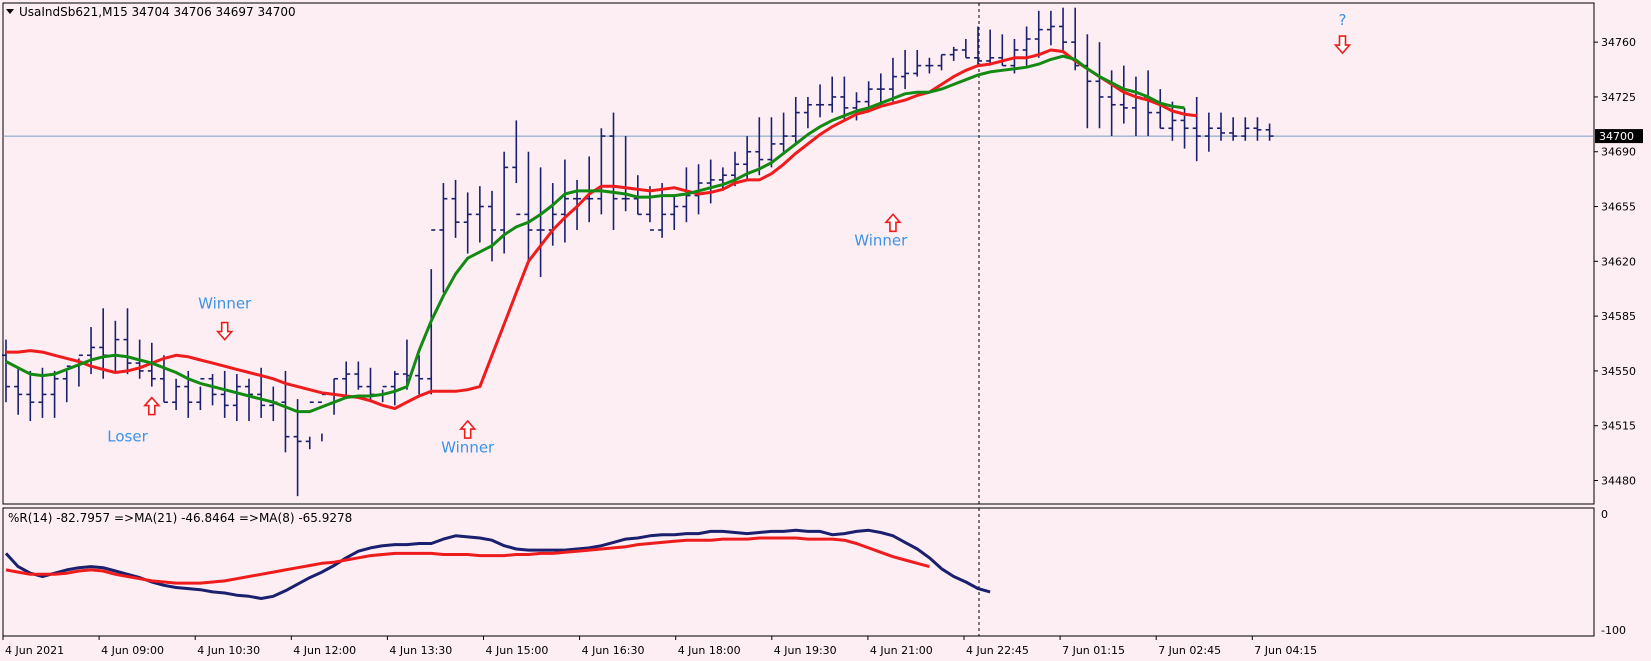 The image size is (1651, 661). I want to click on annotation-label: ?, so click(1343, 20).